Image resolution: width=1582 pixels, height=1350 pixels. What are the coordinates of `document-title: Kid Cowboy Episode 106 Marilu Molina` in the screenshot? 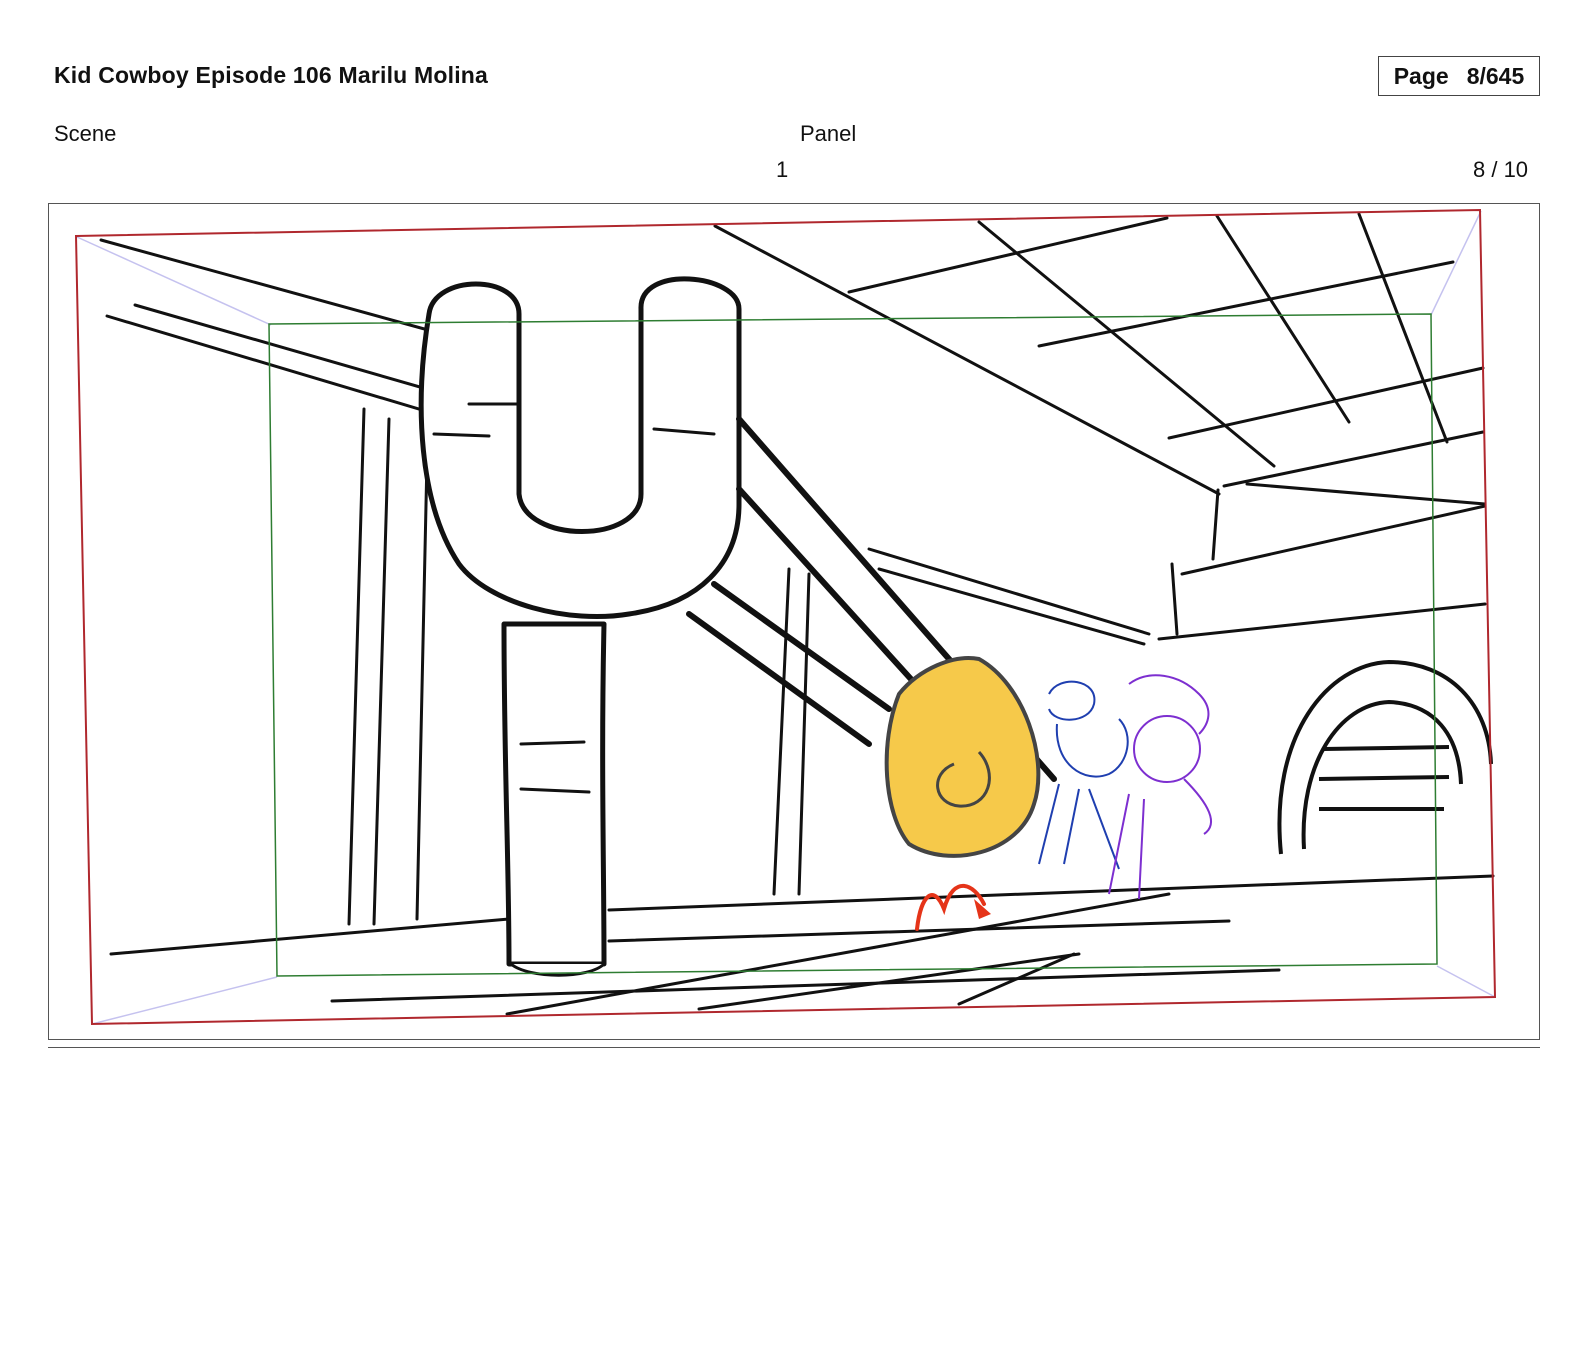 It's located at (271, 75).